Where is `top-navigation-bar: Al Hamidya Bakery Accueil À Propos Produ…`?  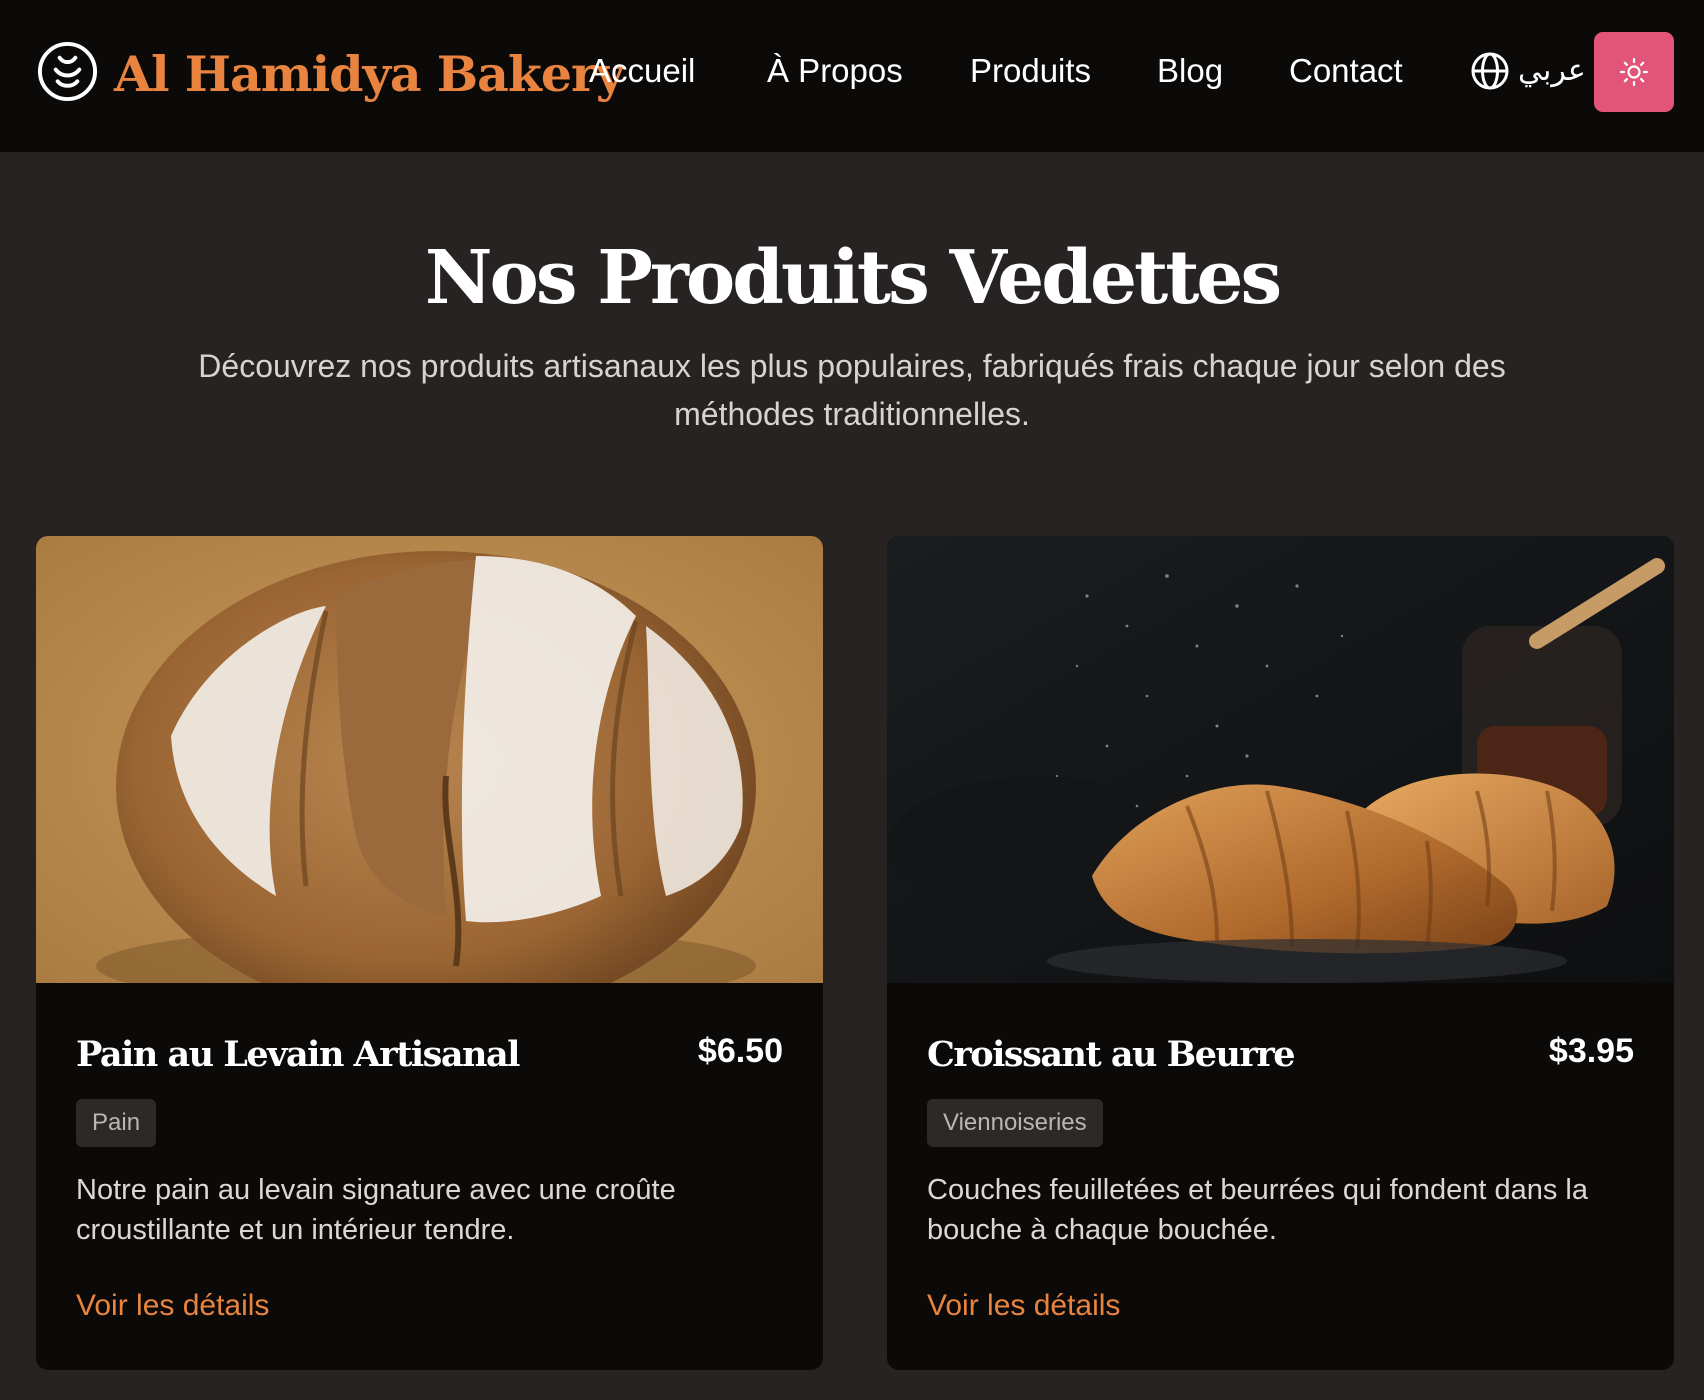 top-navigation-bar: Al Hamidya Bakery Accueil À Propos Produ… is located at coordinates (852, 76).